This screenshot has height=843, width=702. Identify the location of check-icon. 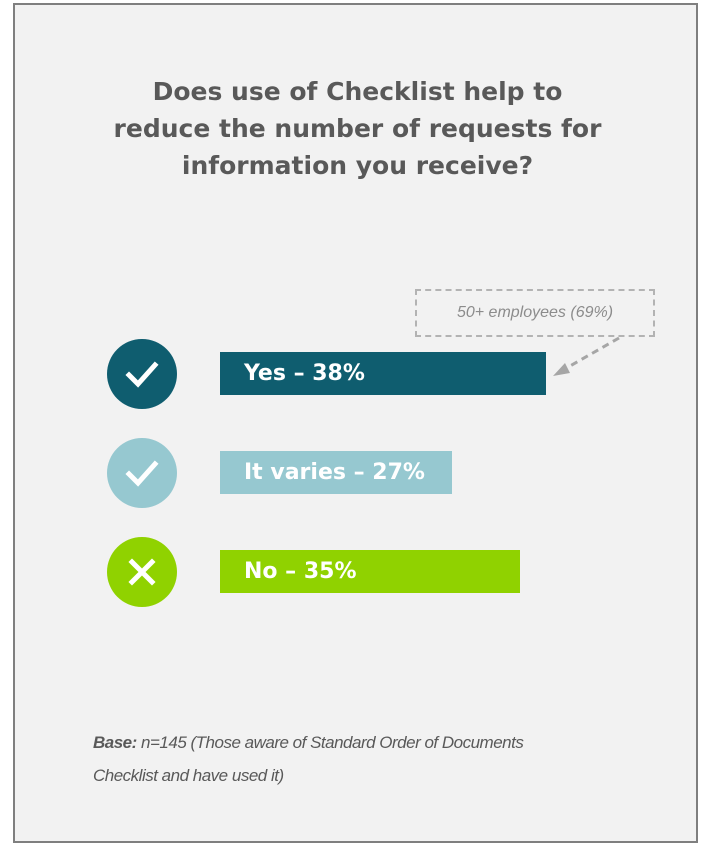
(142, 473).